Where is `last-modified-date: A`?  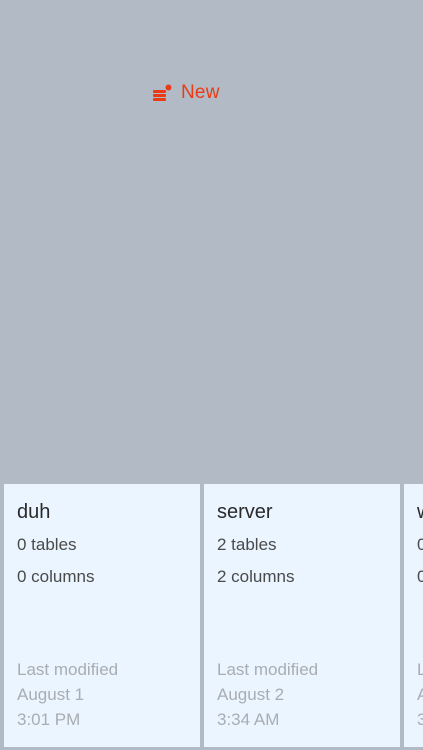
last-modified-date: A is located at coordinates (420, 694).